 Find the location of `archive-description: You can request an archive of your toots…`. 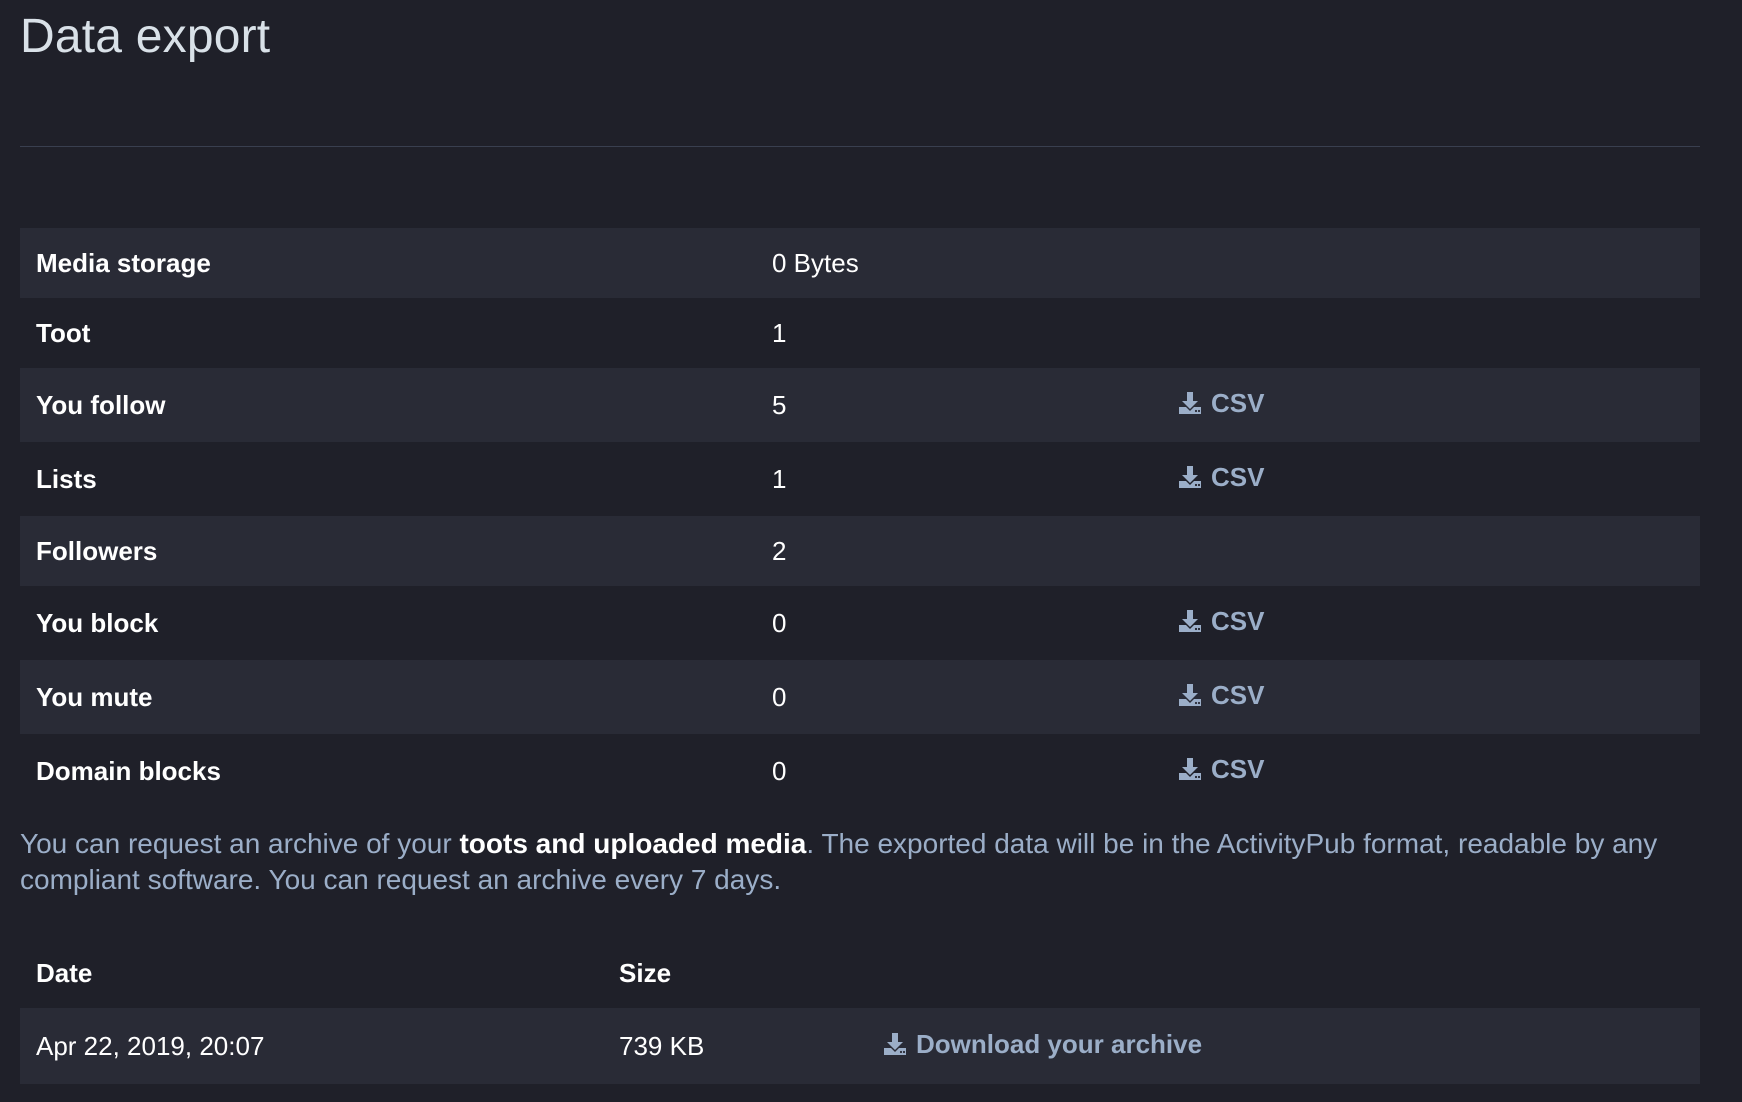

archive-description: You can request an archive of your toots… is located at coordinates (860, 862).